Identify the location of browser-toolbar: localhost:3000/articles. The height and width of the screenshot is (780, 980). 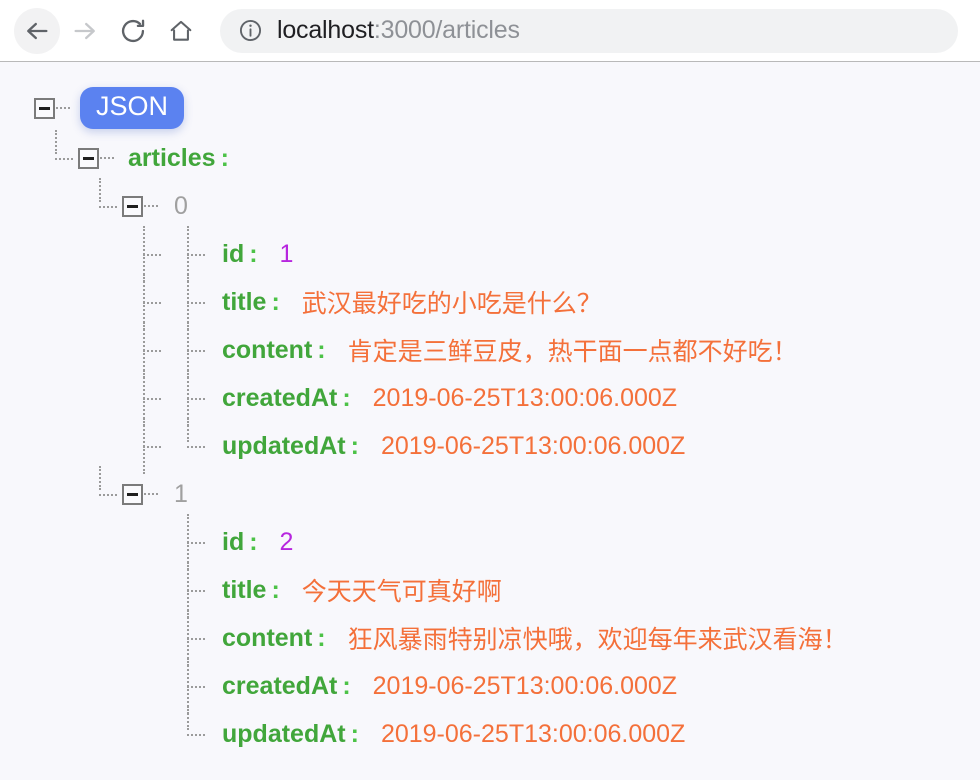
(490, 31).